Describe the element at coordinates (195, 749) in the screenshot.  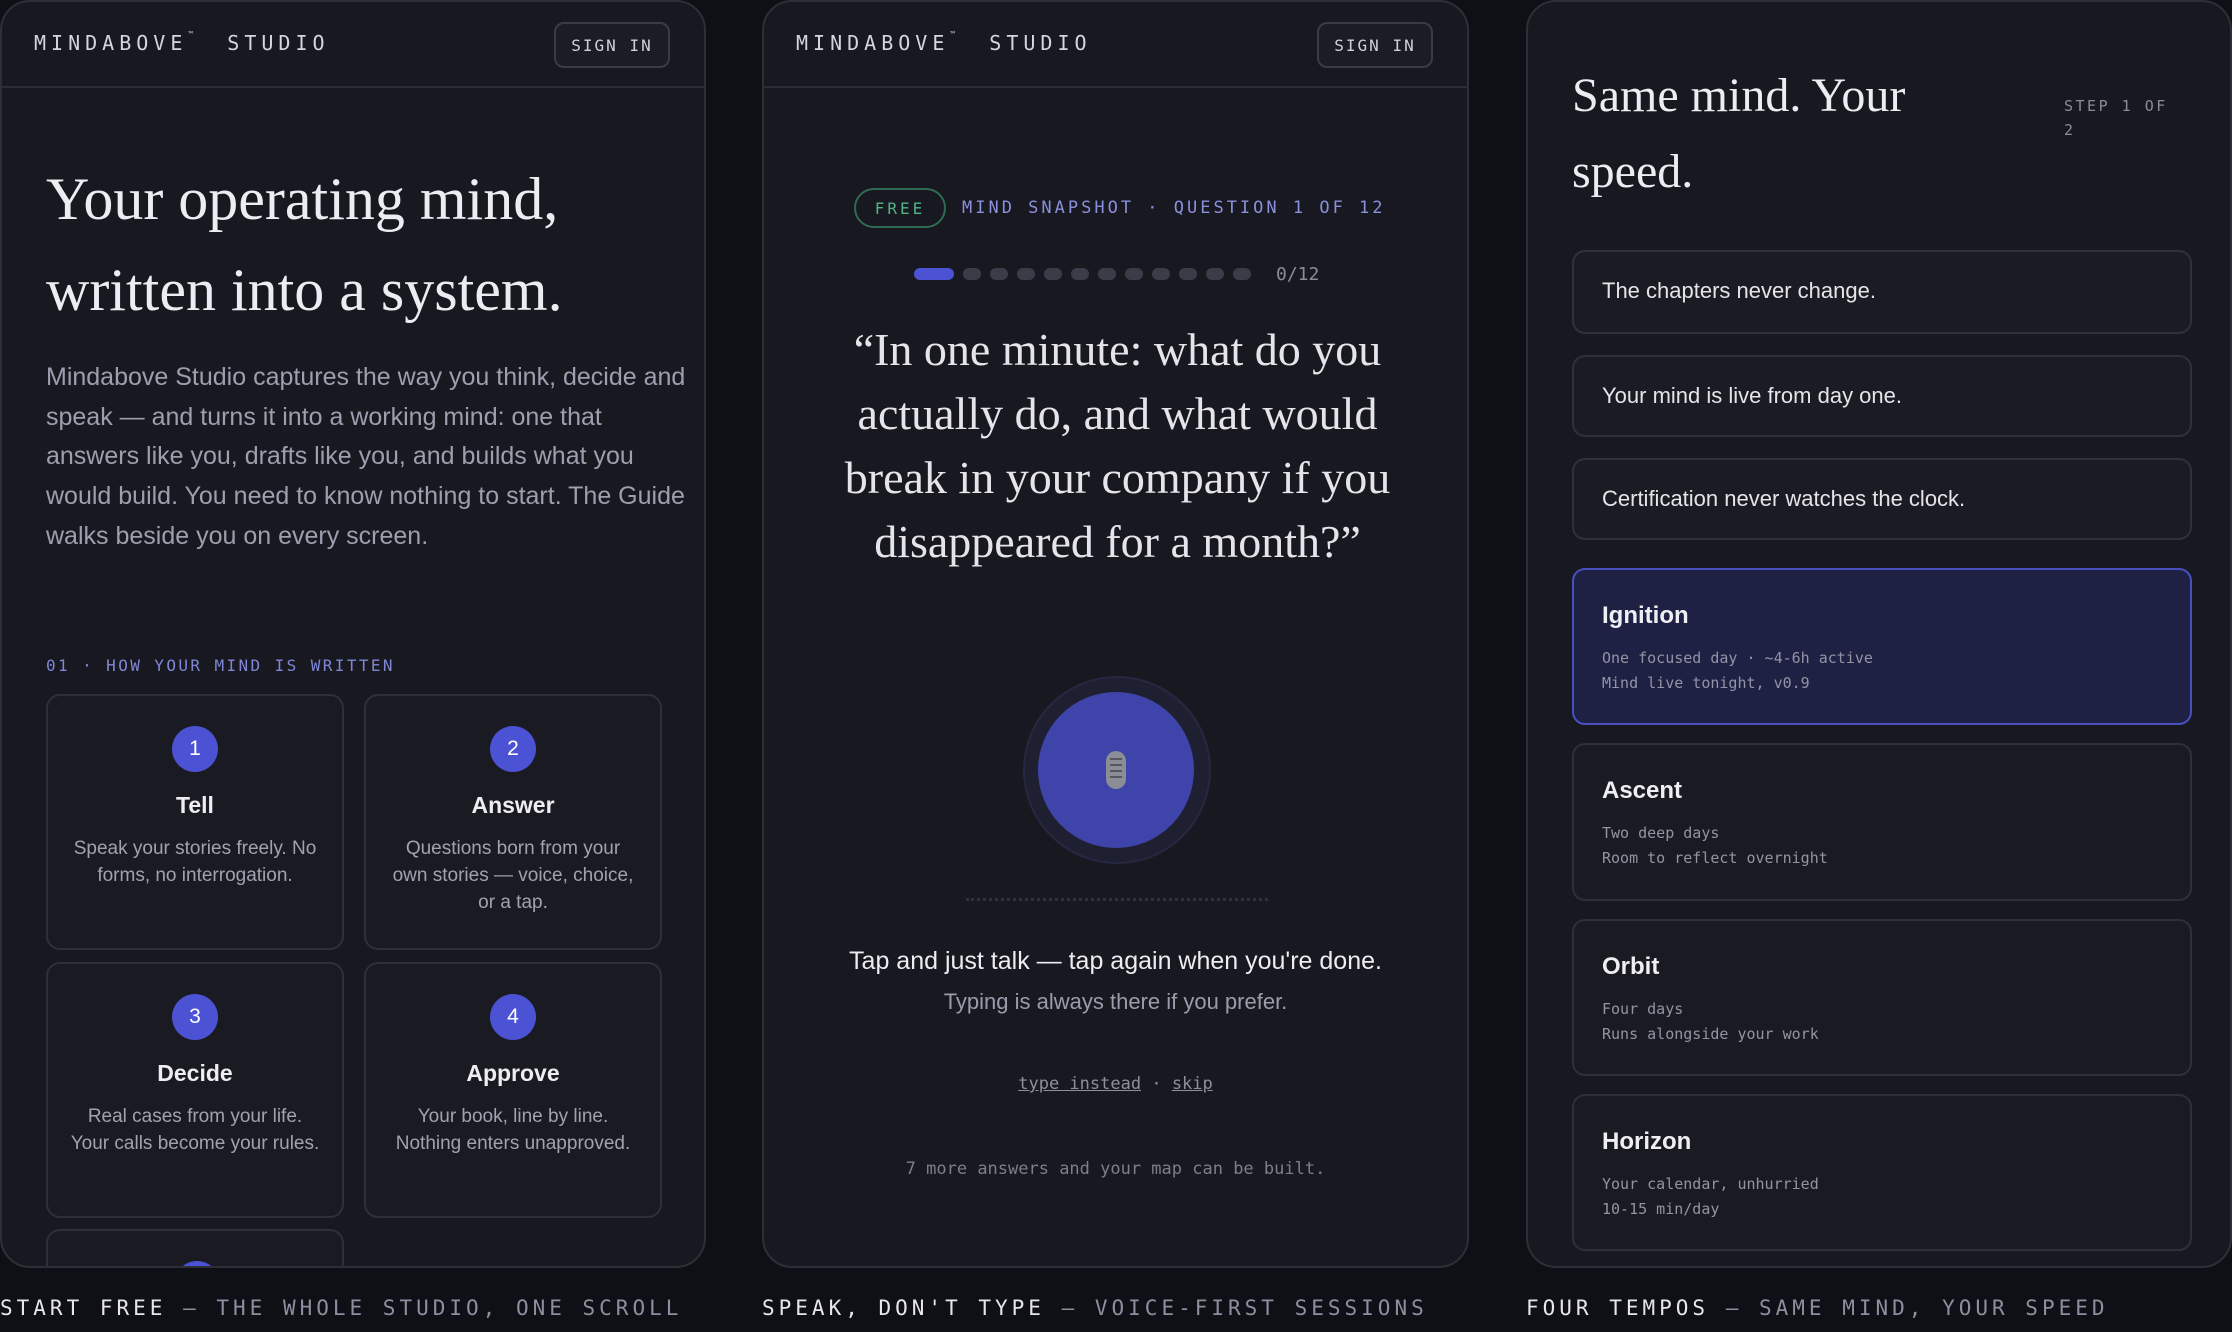
I see `step-number: 1` at that location.